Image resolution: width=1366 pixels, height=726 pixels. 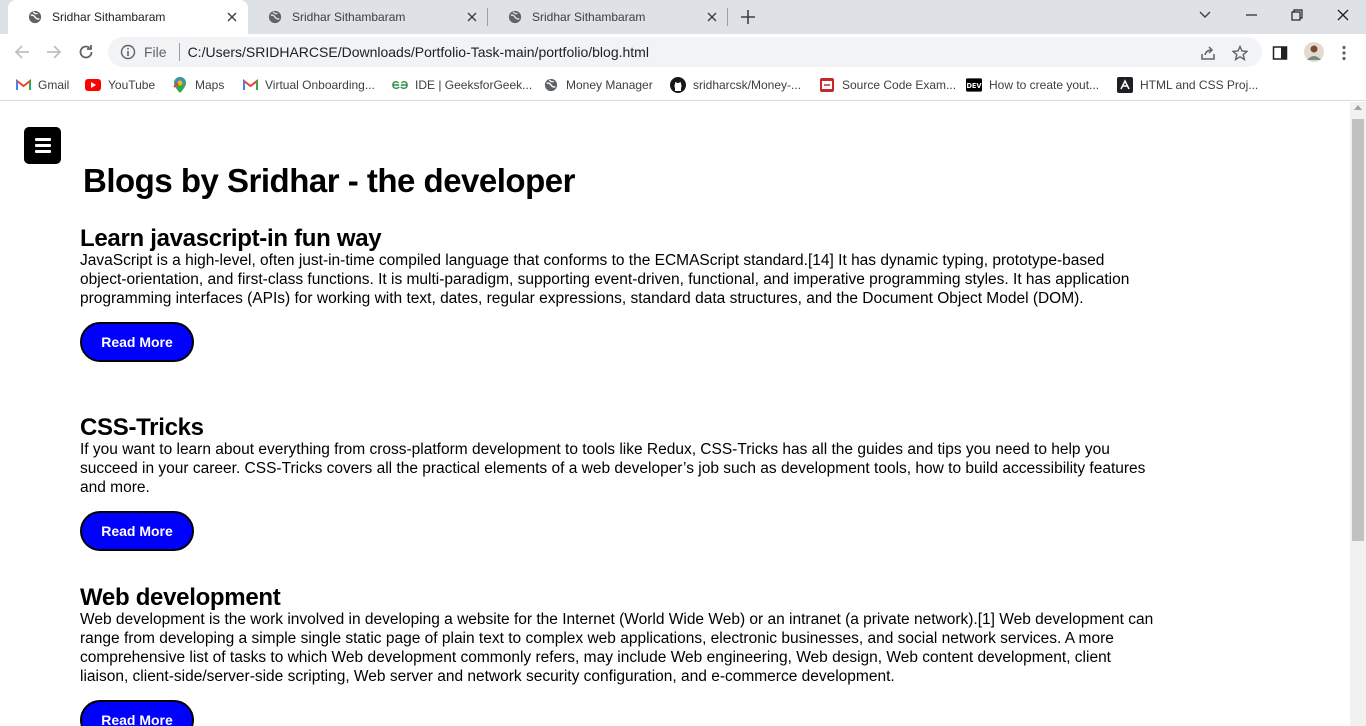 What do you see at coordinates (1205, 15) in the screenshot?
I see `chevron-down-icon` at bounding box center [1205, 15].